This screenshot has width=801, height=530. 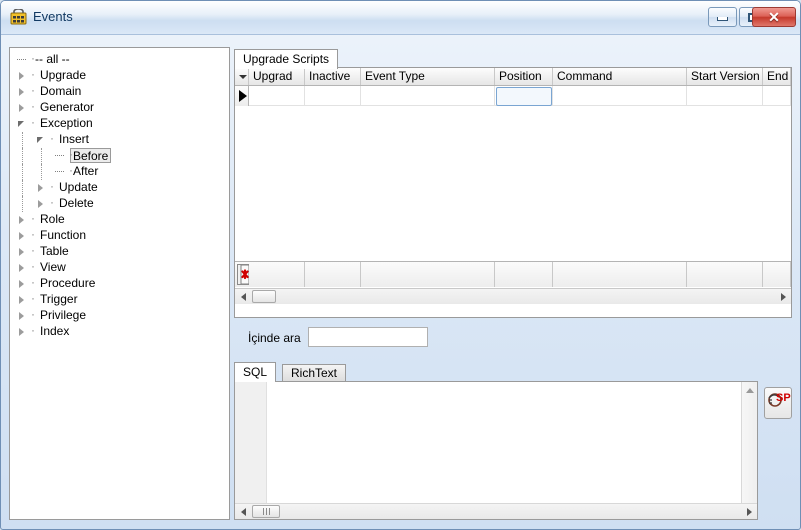 I want to click on grid-column-header-label: Event Type, so click(x=395, y=76).